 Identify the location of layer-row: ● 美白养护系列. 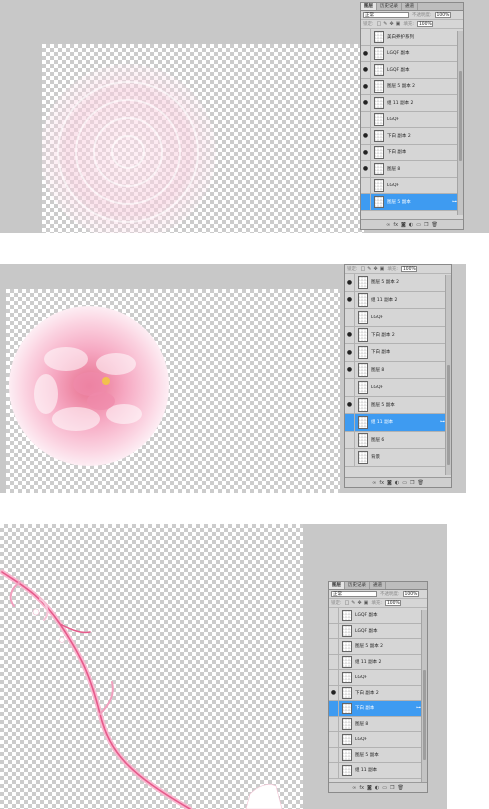
(412, 37).